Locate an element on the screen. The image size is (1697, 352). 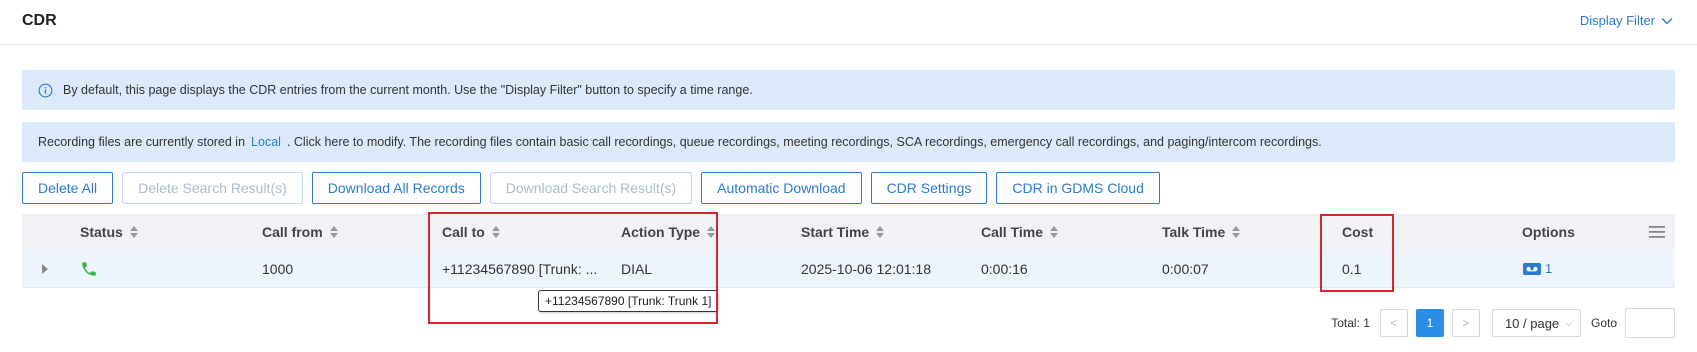
download-all-records-button: Download All Records is located at coordinates (396, 188).